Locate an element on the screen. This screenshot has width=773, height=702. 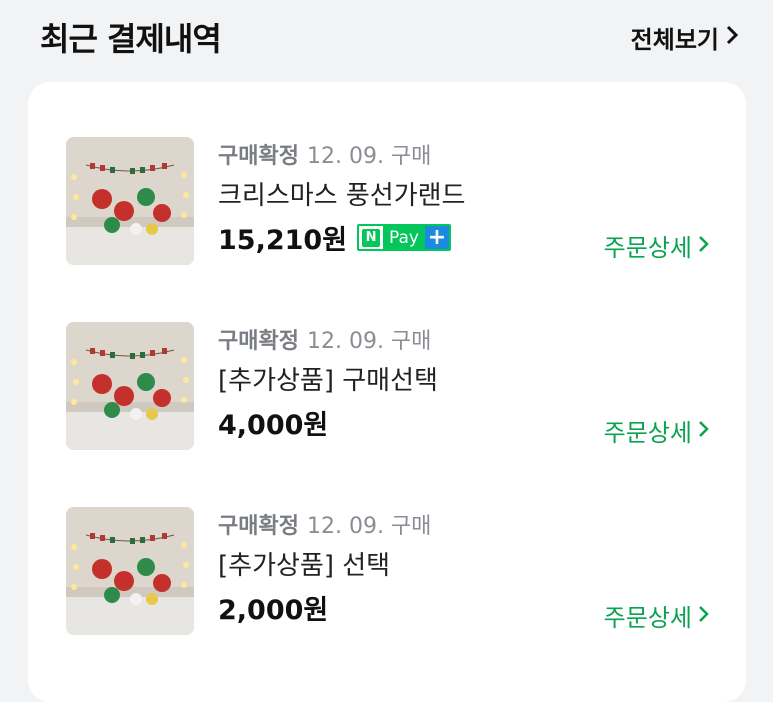
npay-label: Pay is located at coordinates (404, 237).